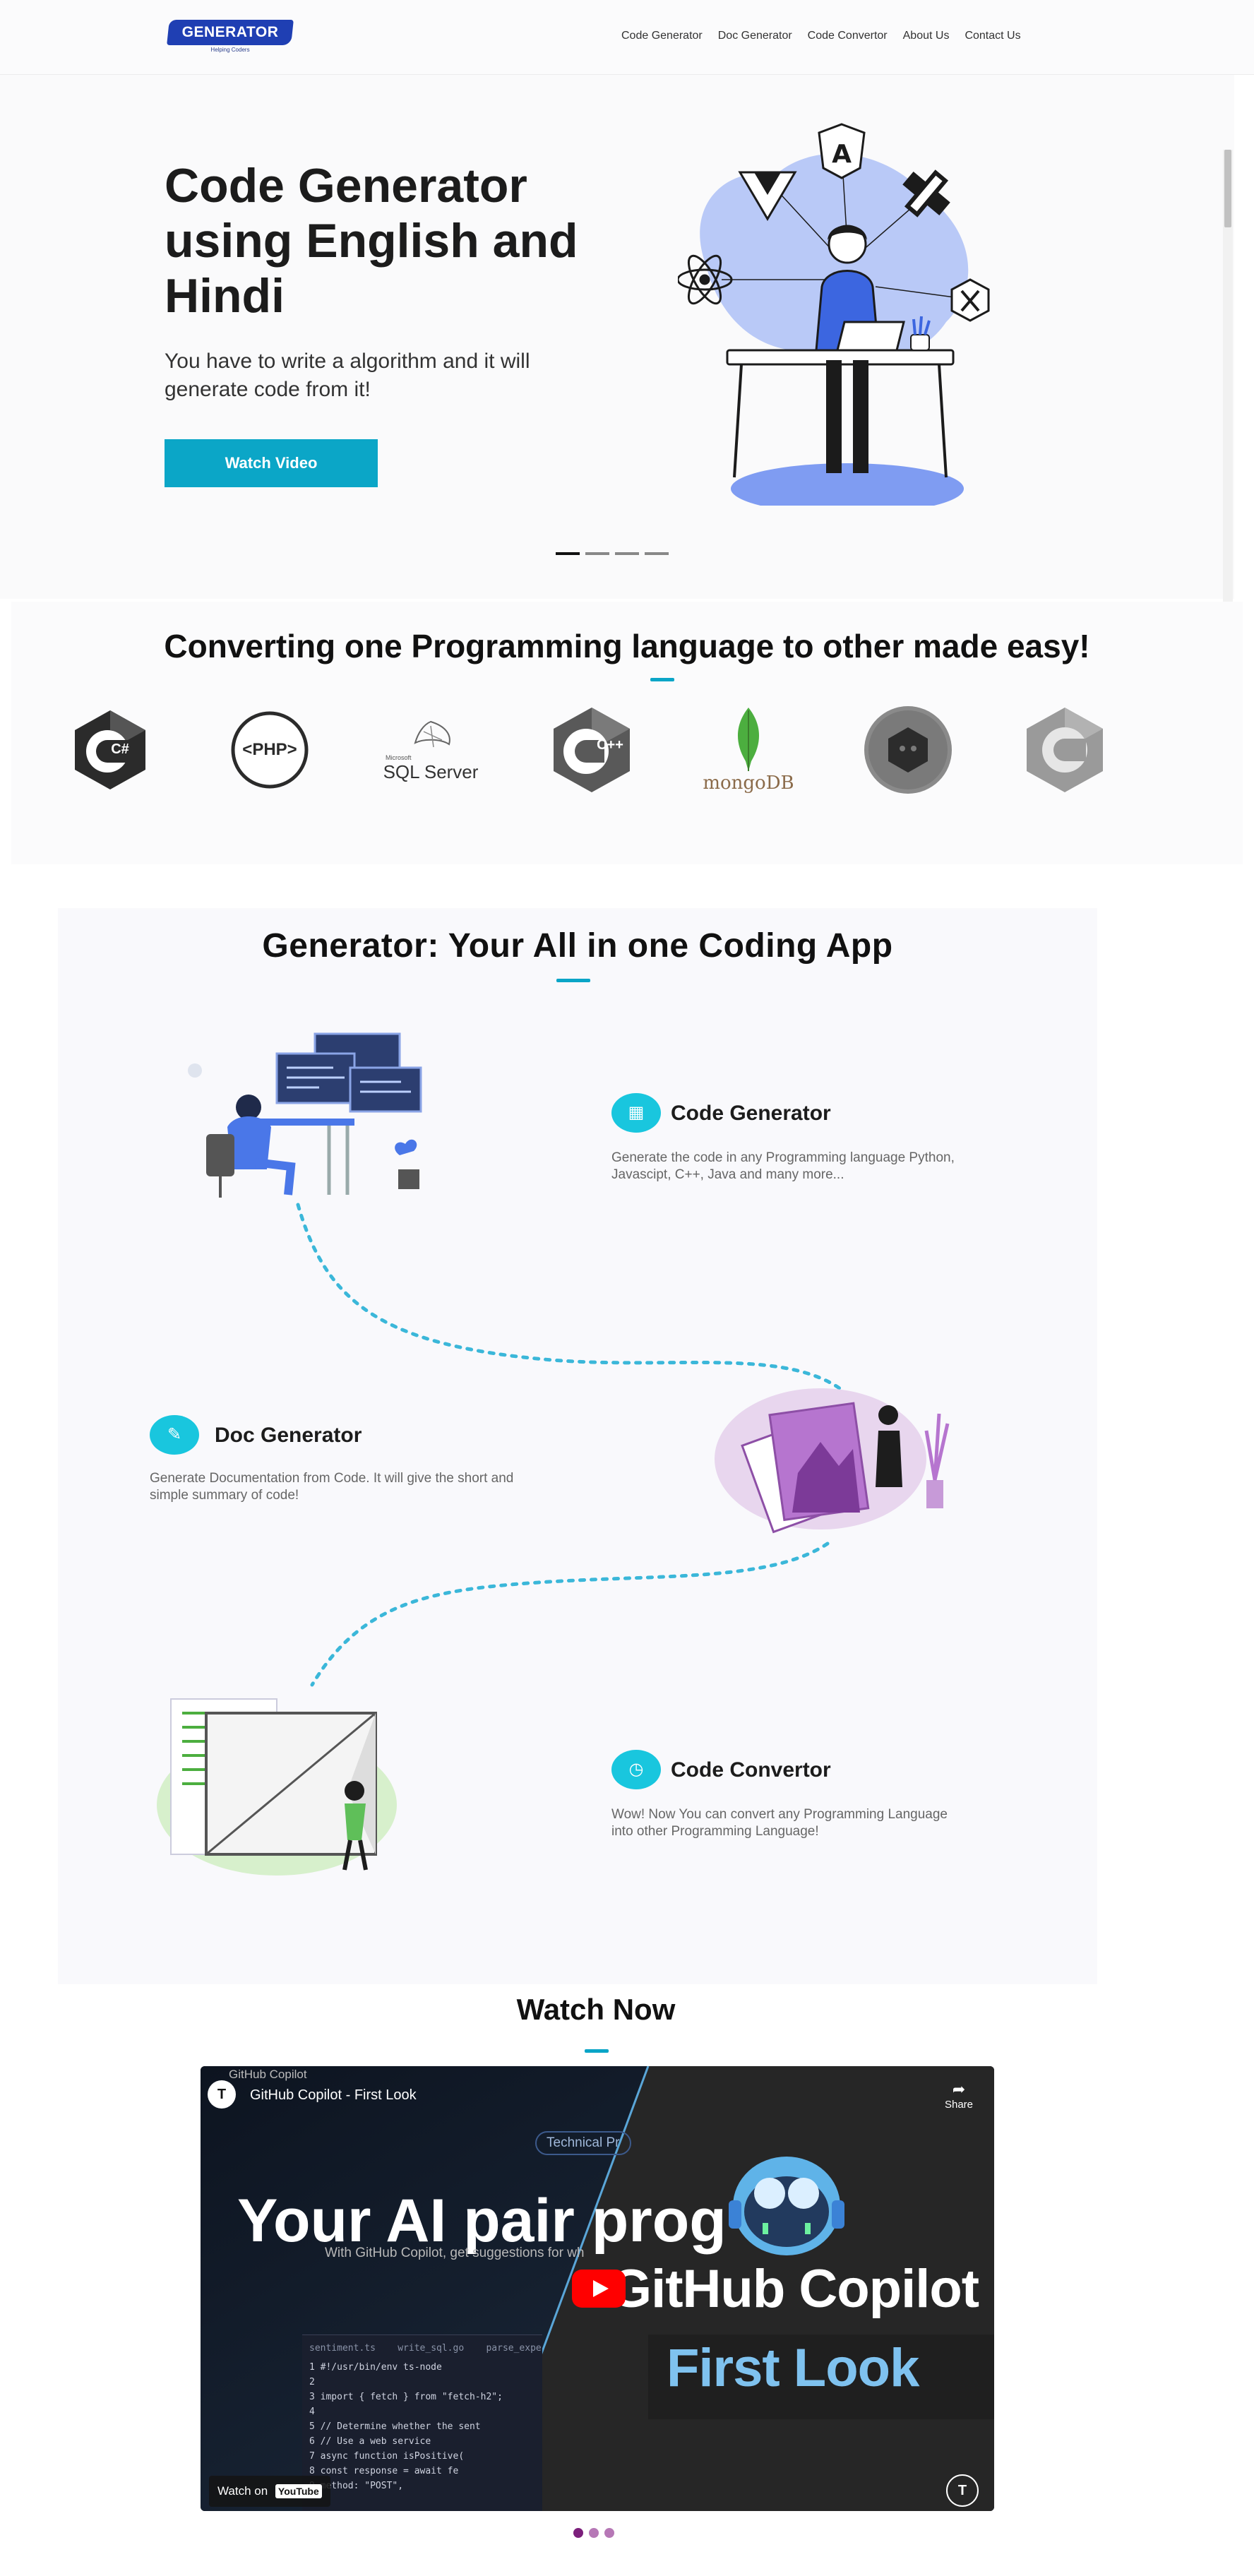  Describe the element at coordinates (268, 2075) in the screenshot. I see `video-channel-name: GitHub Copilot` at that location.